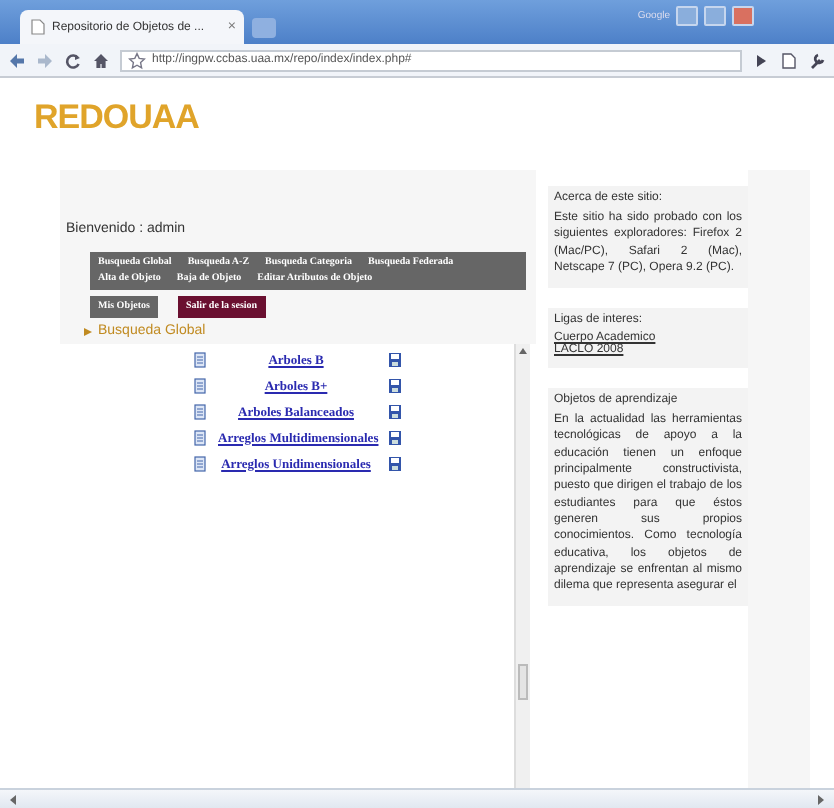 The height and width of the screenshot is (808, 834). I want to click on wrench-icon, so click(817, 60).